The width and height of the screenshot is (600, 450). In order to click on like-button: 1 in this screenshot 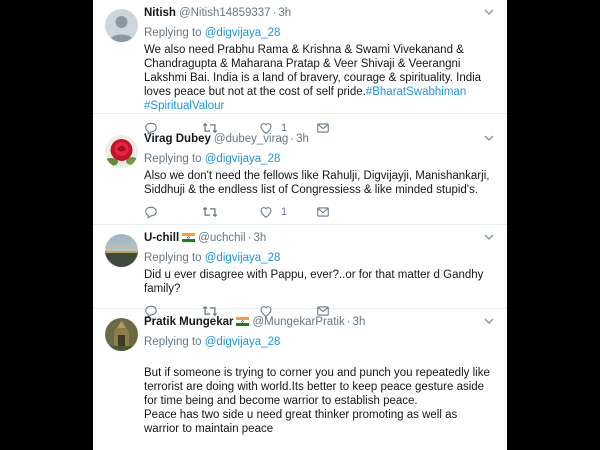, I will do `click(273, 212)`.